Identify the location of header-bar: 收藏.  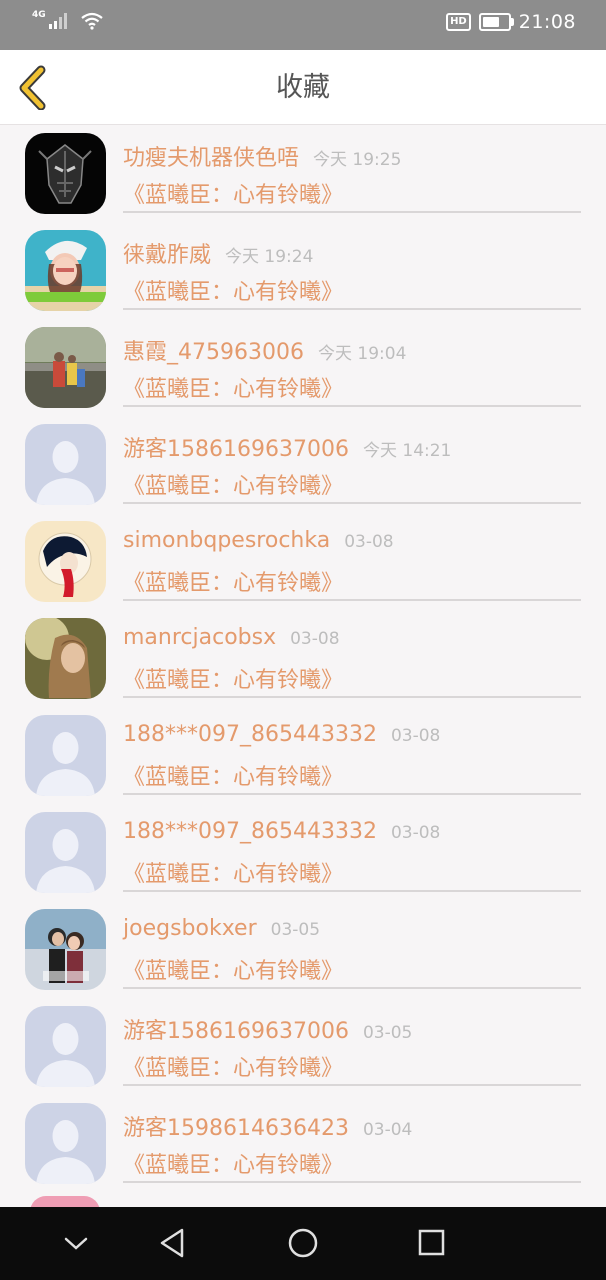
(303, 87).